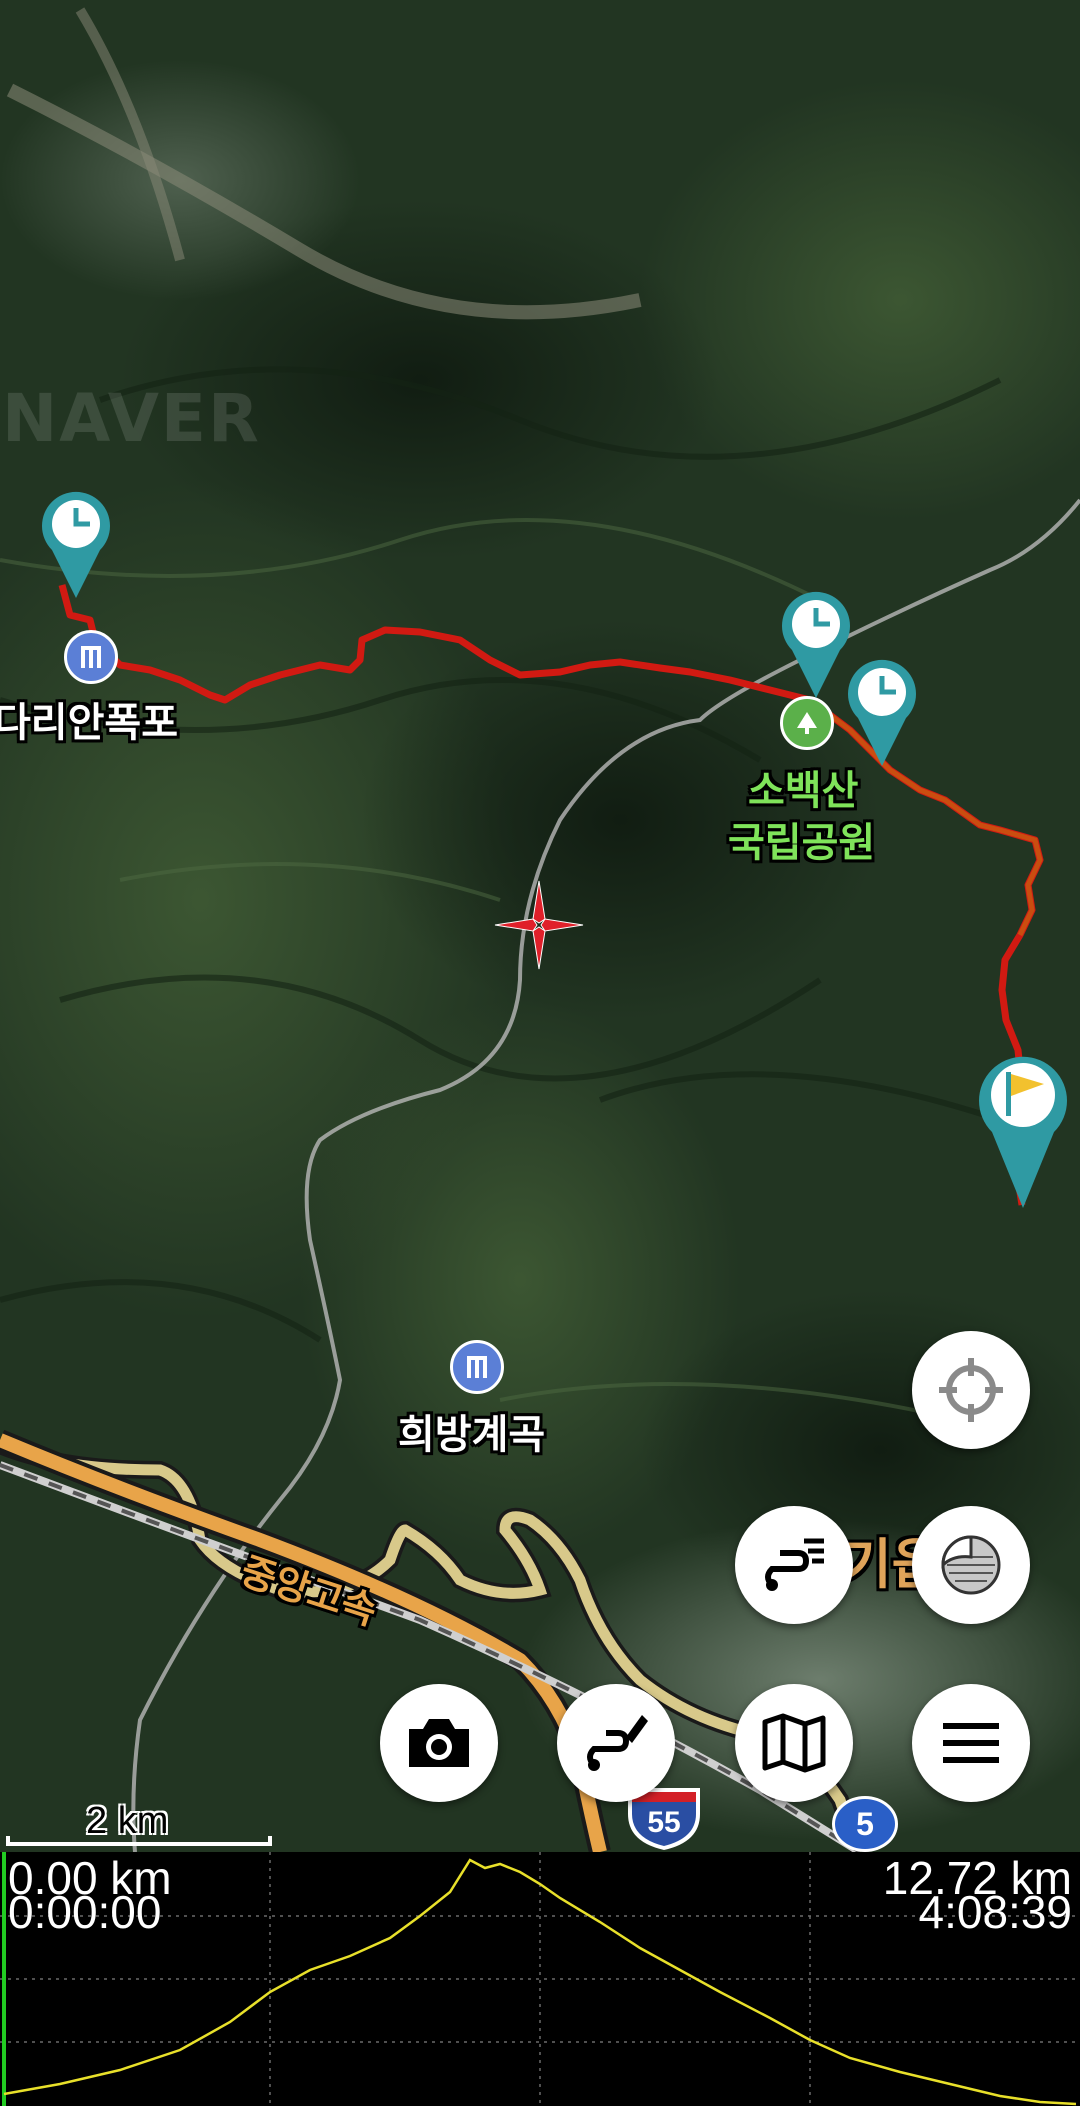 Image resolution: width=1080 pixels, height=2106 pixels. Describe the element at coordinates (1023, 1130) in the screenshot. I see `finish-flag-marker` at that location.